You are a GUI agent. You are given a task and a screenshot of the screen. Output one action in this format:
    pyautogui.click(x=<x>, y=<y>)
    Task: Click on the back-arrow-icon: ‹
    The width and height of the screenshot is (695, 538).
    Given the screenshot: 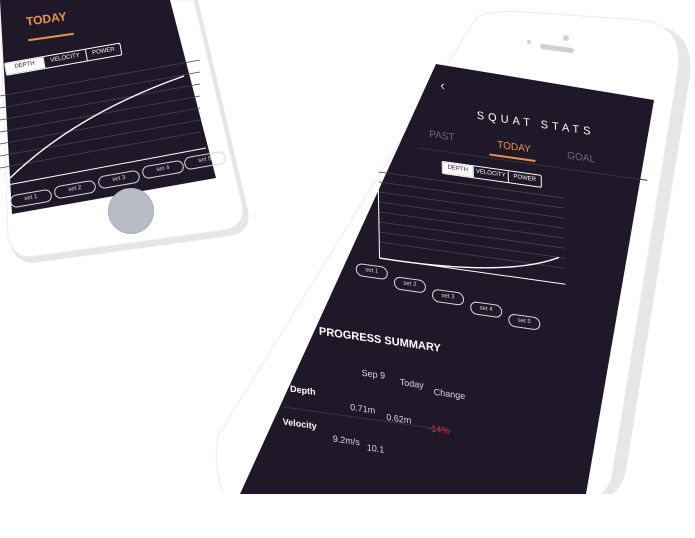 What is the action you would take?
    pyautogui.click(x=442, y=85)
    